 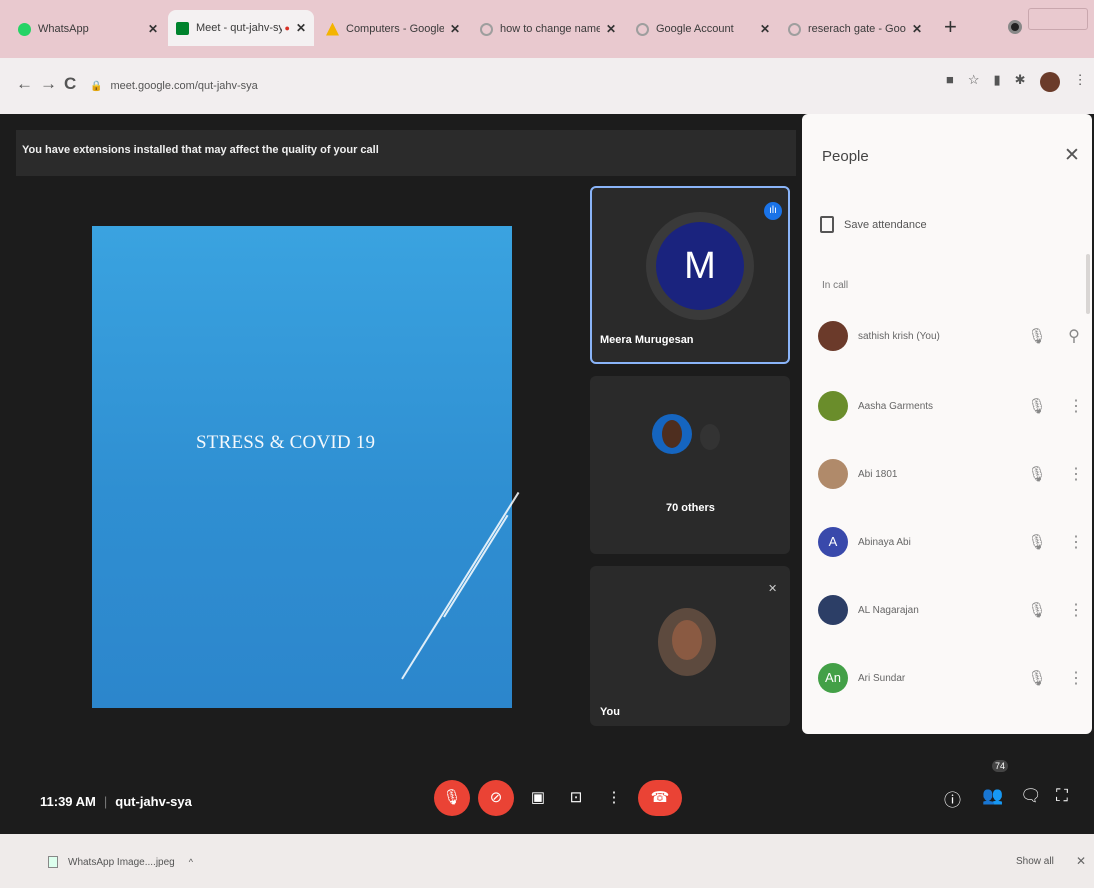 I want to click on captions-button: ▣, so click(x=538, y=798).